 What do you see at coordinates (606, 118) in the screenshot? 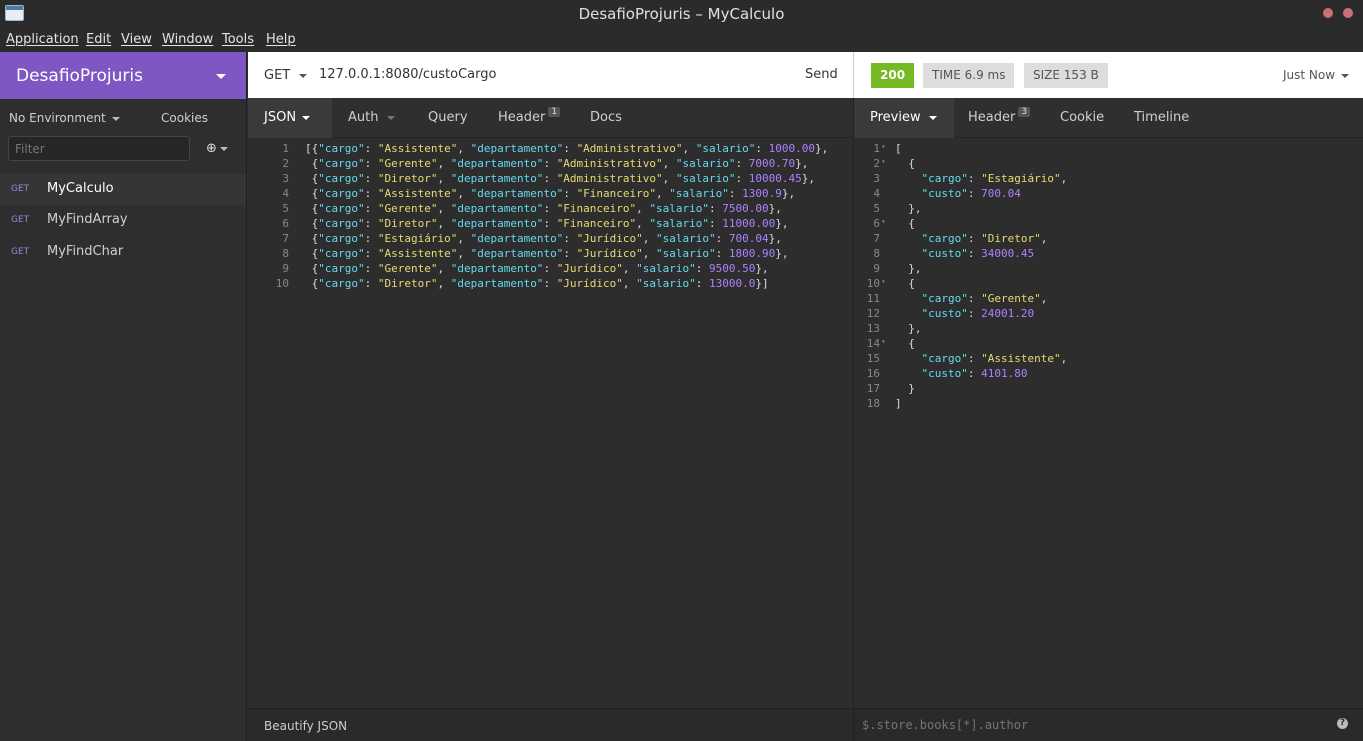
I see `tab-docs: Docs` at bounding box center [606, 118].